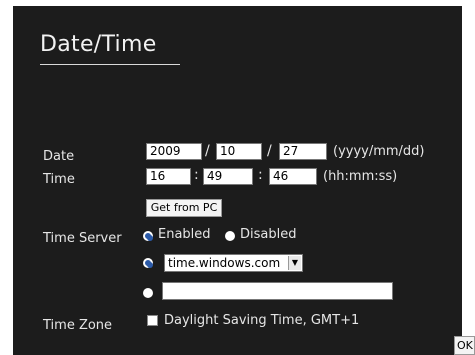 Image resolution: width=475 pixels, height=355 pixels. Describe the element at coordinates (228, 176) in the screenshot. I see `minute-input: 49` at that location.